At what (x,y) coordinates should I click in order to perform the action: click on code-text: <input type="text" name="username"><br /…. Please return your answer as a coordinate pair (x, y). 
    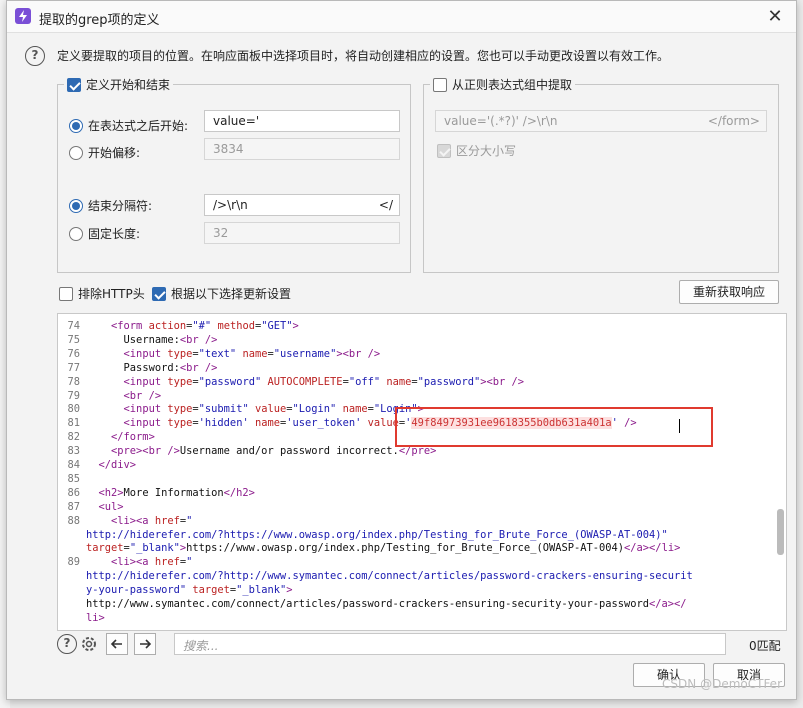
    Looking at the image, I should click on (252, 353).